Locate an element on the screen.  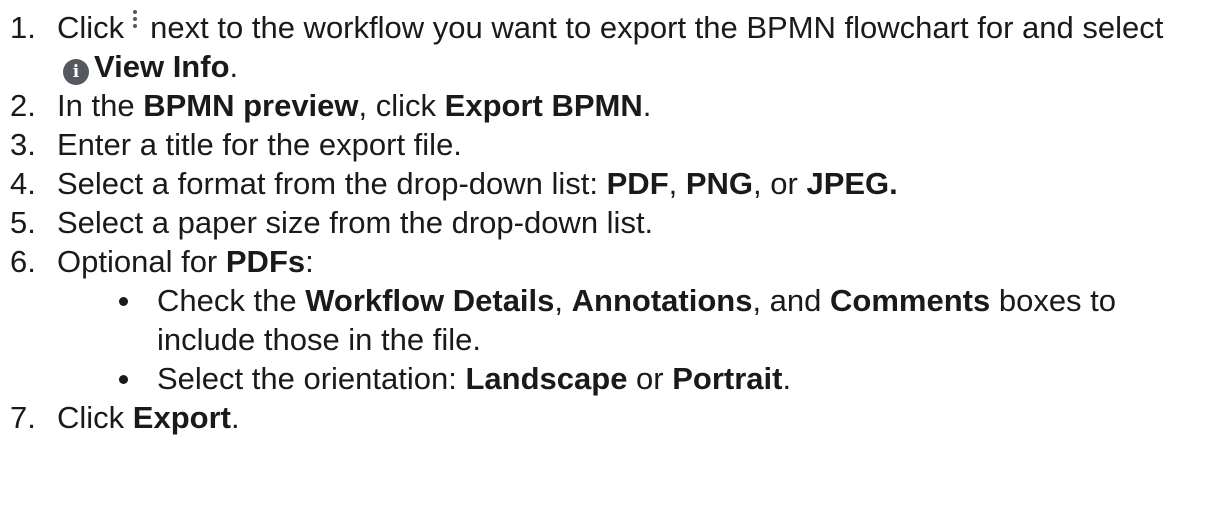
step-text: , or is located at coordinates (780, 183).